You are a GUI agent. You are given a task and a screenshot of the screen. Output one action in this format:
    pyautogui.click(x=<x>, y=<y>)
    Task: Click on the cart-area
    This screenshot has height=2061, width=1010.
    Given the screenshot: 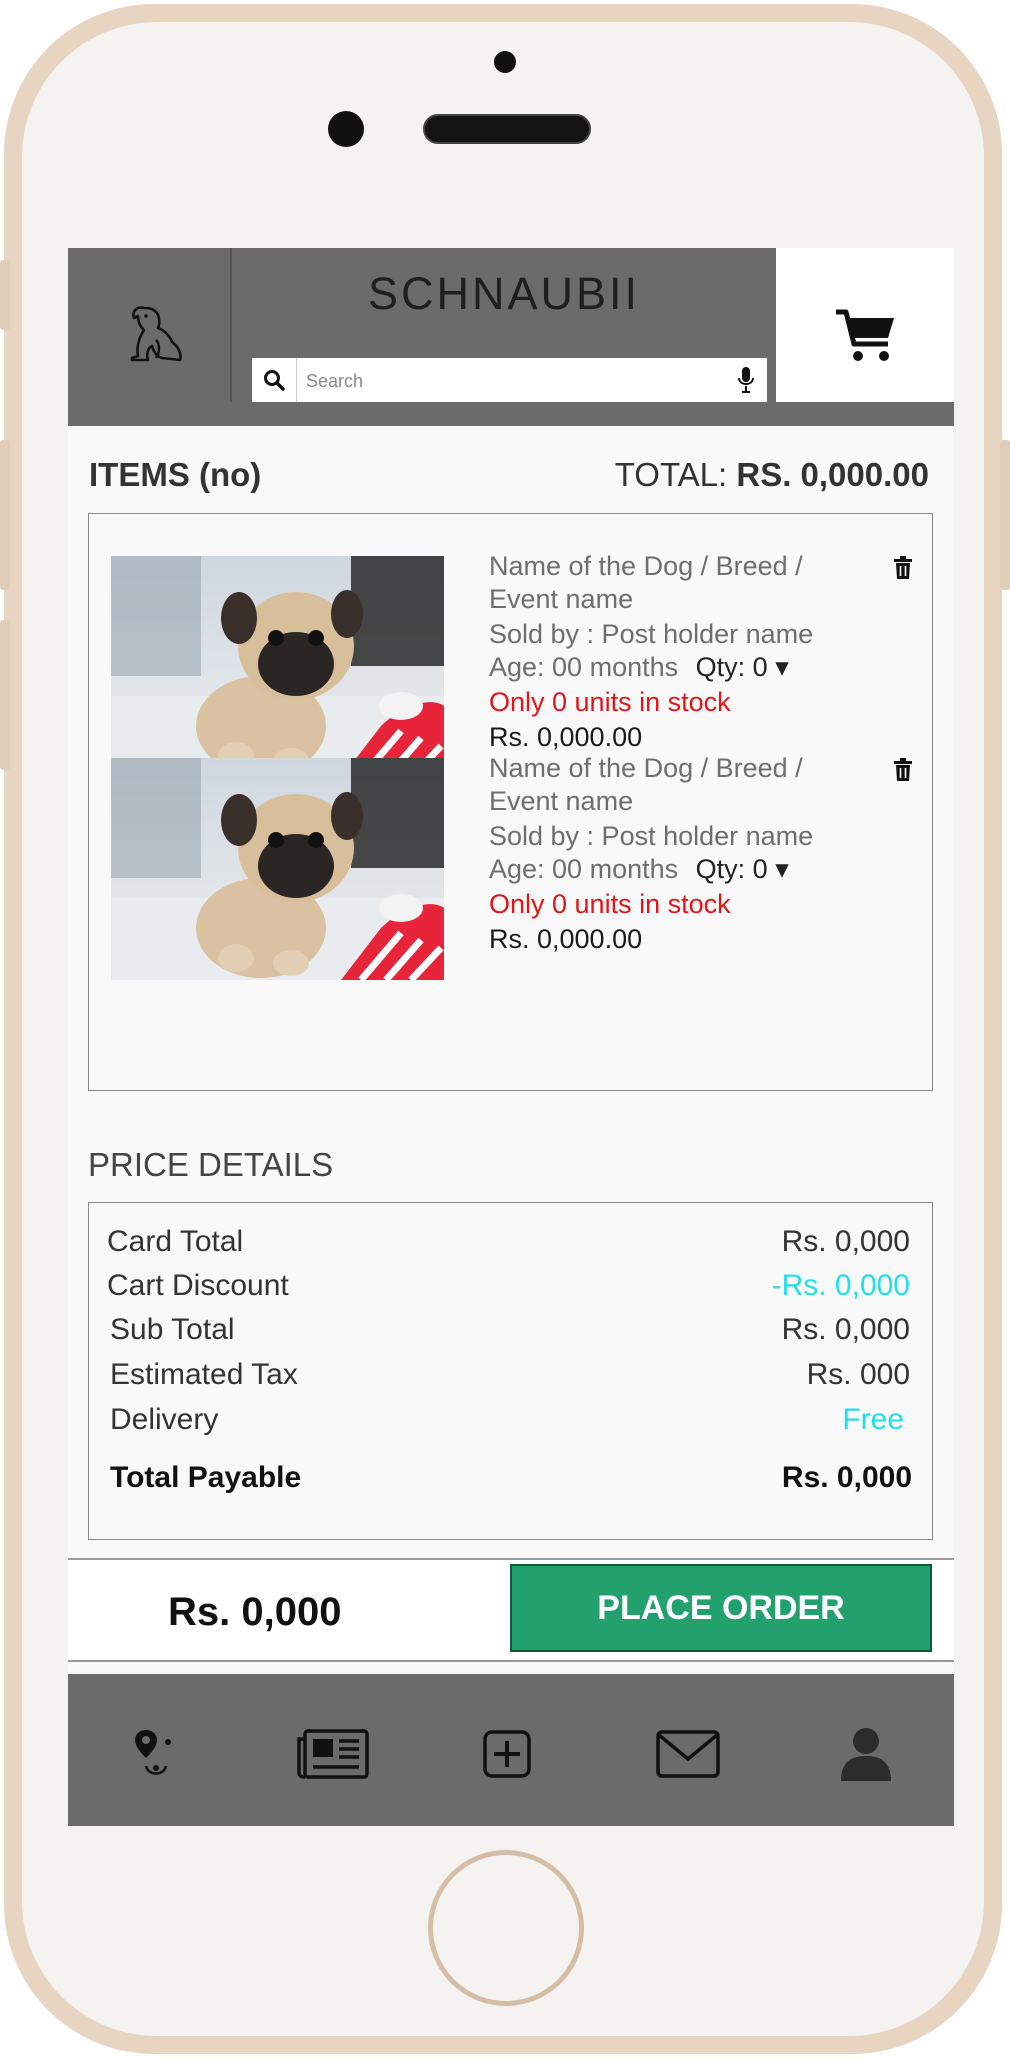 What is the action you would take?
    pyautogui.click(x=865, y=325)
    